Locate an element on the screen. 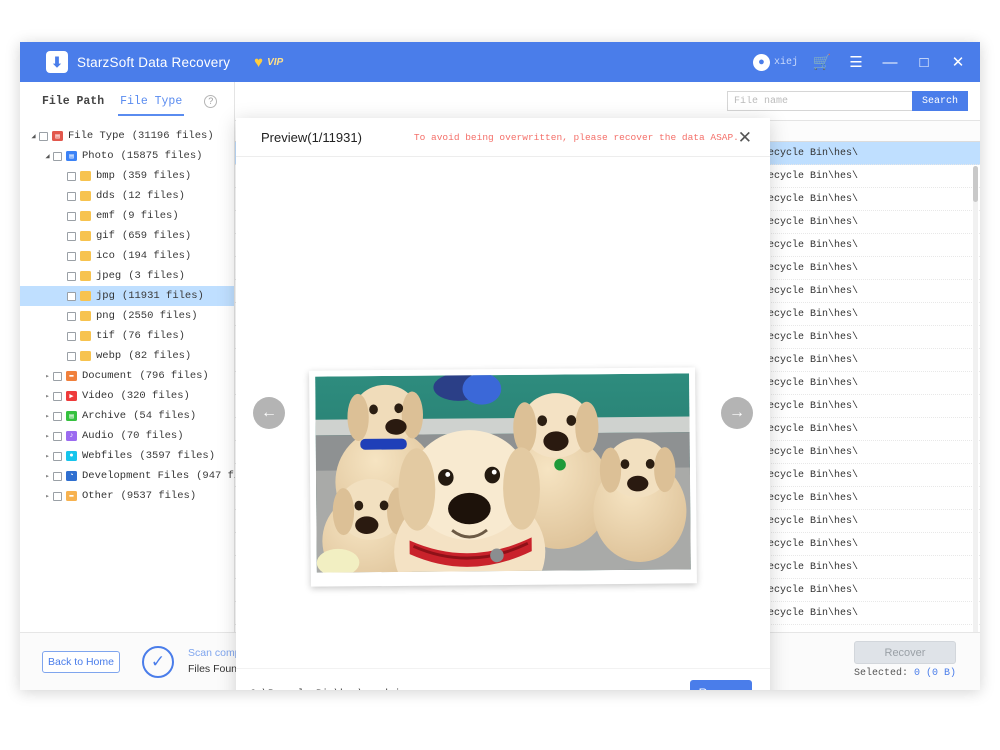 The image size is (1000, 750). tree-node-label: dds is located at coordinates (105, 196).